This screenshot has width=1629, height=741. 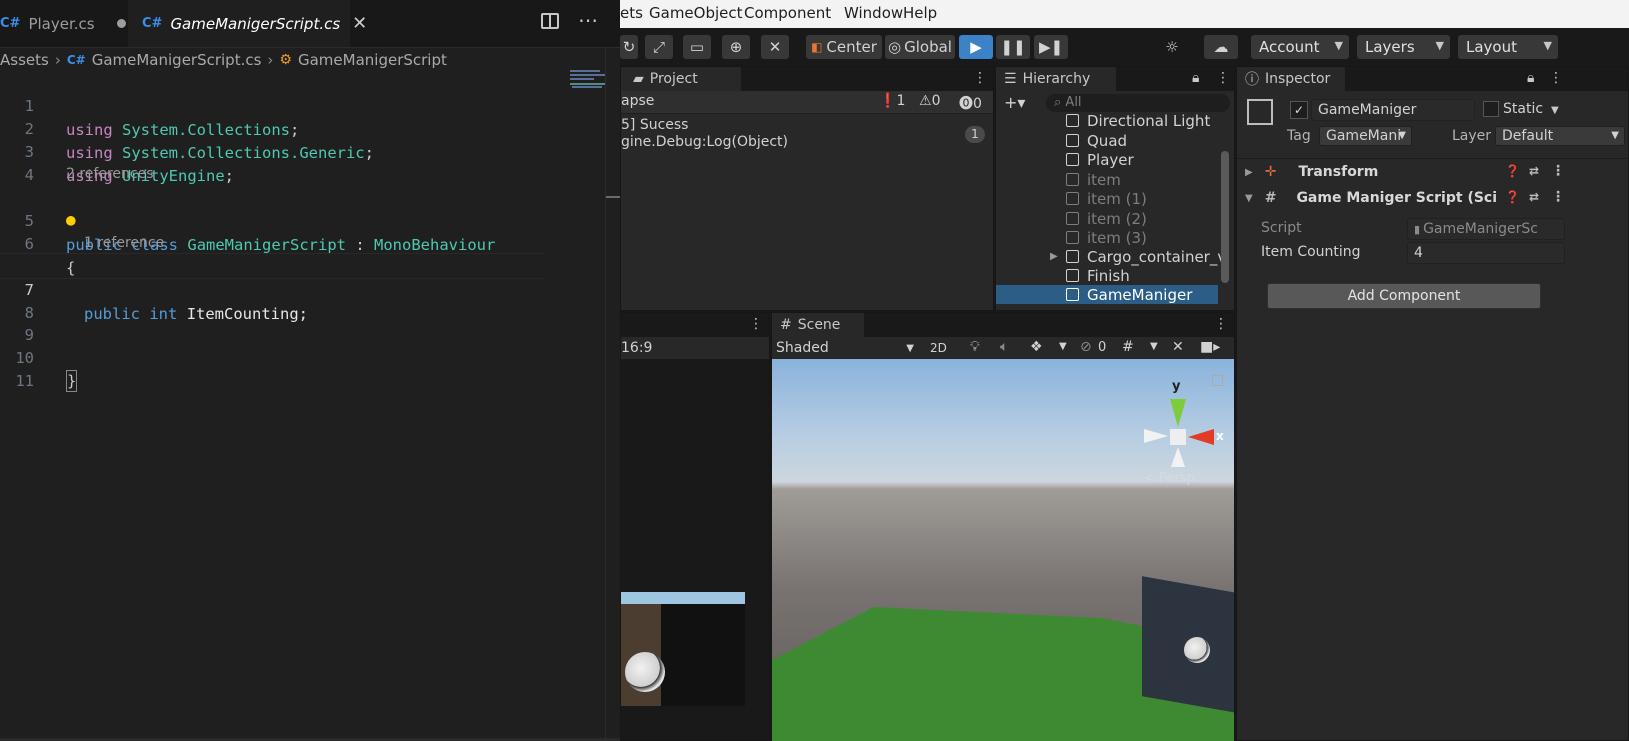 I want to click on pause-button: ❚❚, so click(x=1013, y=47).